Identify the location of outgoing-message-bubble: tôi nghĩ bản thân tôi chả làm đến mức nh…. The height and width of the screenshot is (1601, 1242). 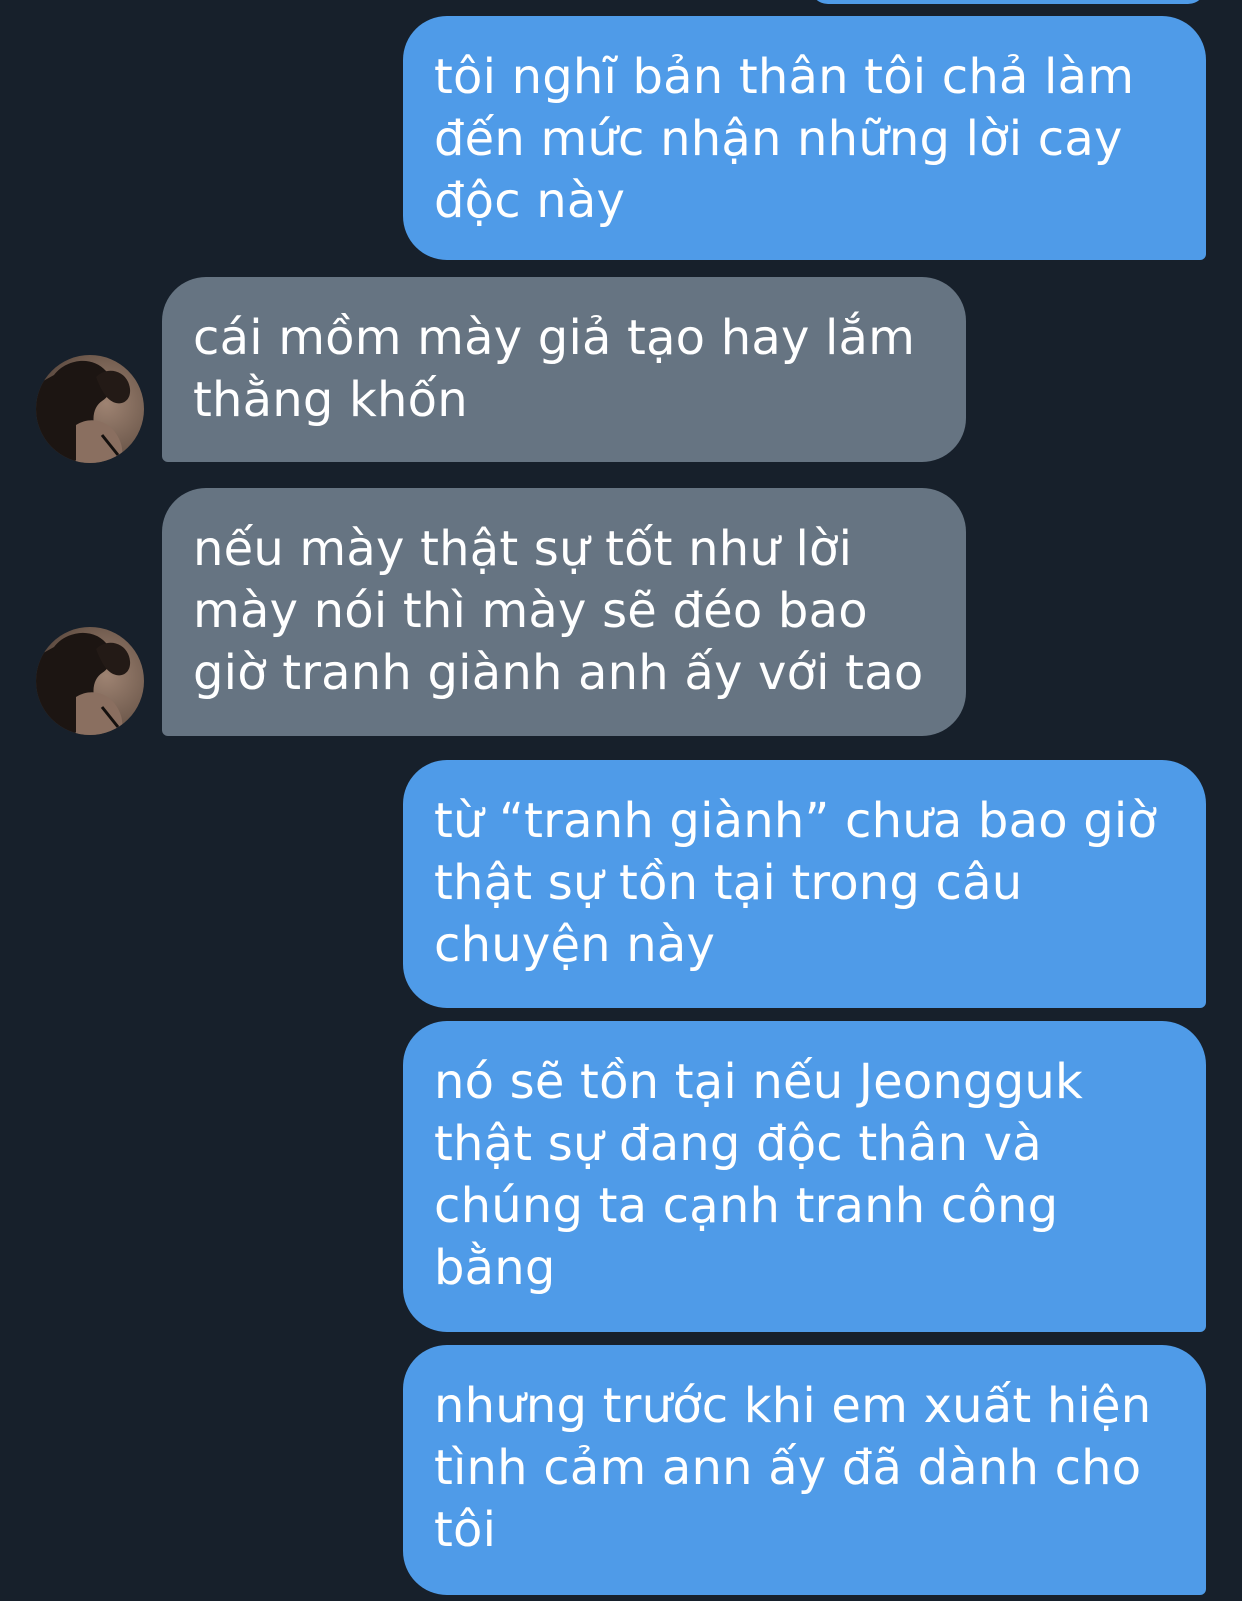
(804, 138).